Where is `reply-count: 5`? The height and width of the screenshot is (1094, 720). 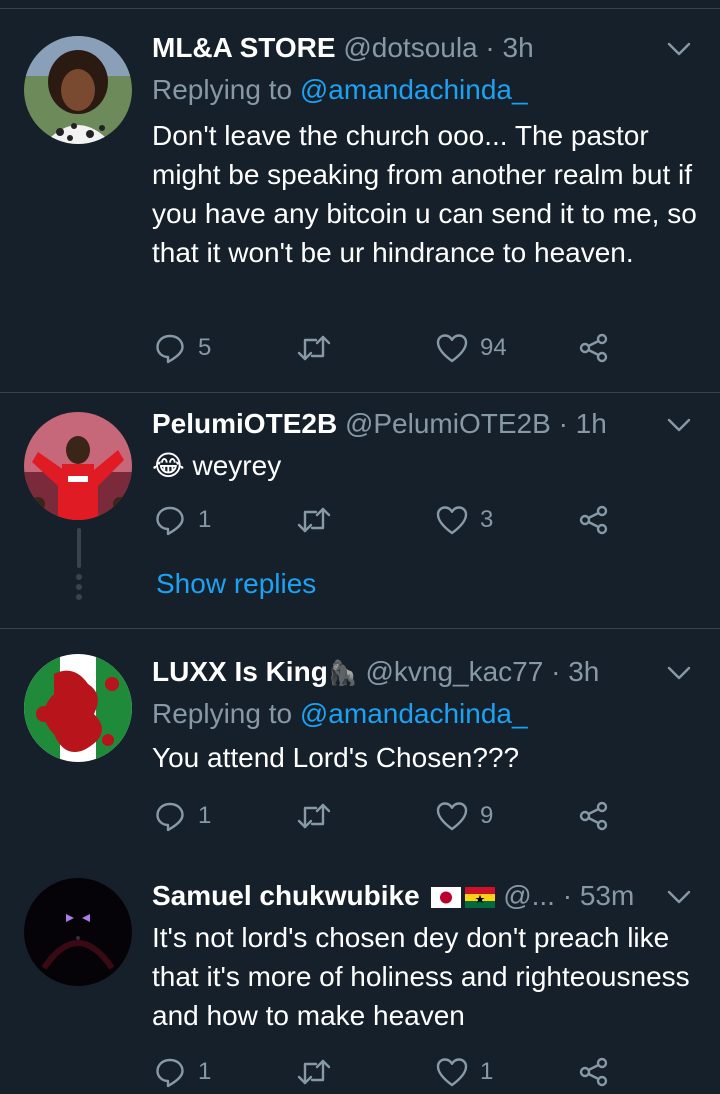 reply-count: 5 is located at coordinates (205, 347).